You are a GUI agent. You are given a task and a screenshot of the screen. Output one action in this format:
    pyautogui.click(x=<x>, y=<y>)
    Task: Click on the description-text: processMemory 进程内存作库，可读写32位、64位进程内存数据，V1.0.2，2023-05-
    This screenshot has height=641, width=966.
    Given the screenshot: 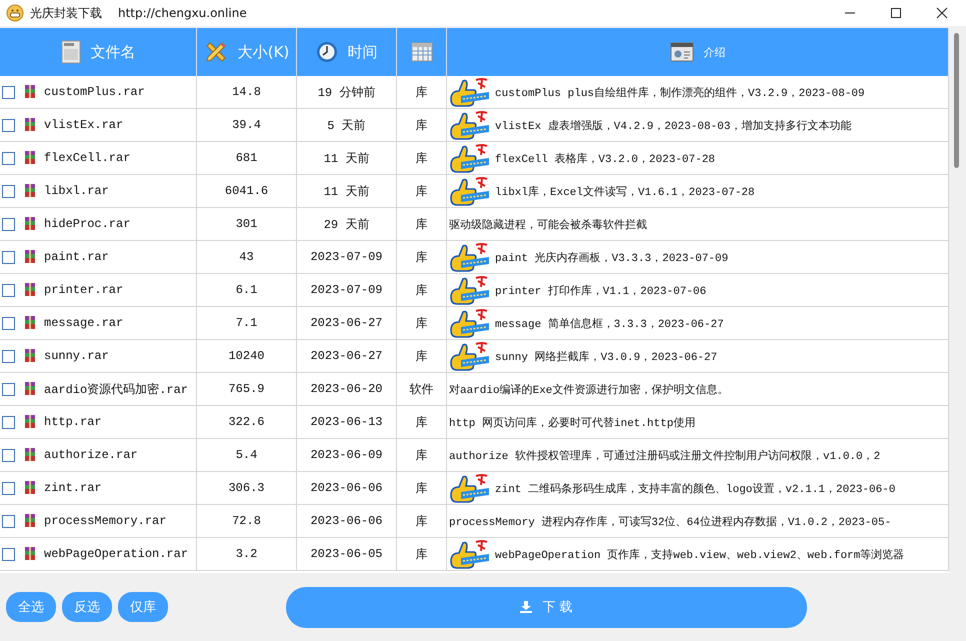 What is the action you would take?
    pyautogui.click(x=670, y=521)
    